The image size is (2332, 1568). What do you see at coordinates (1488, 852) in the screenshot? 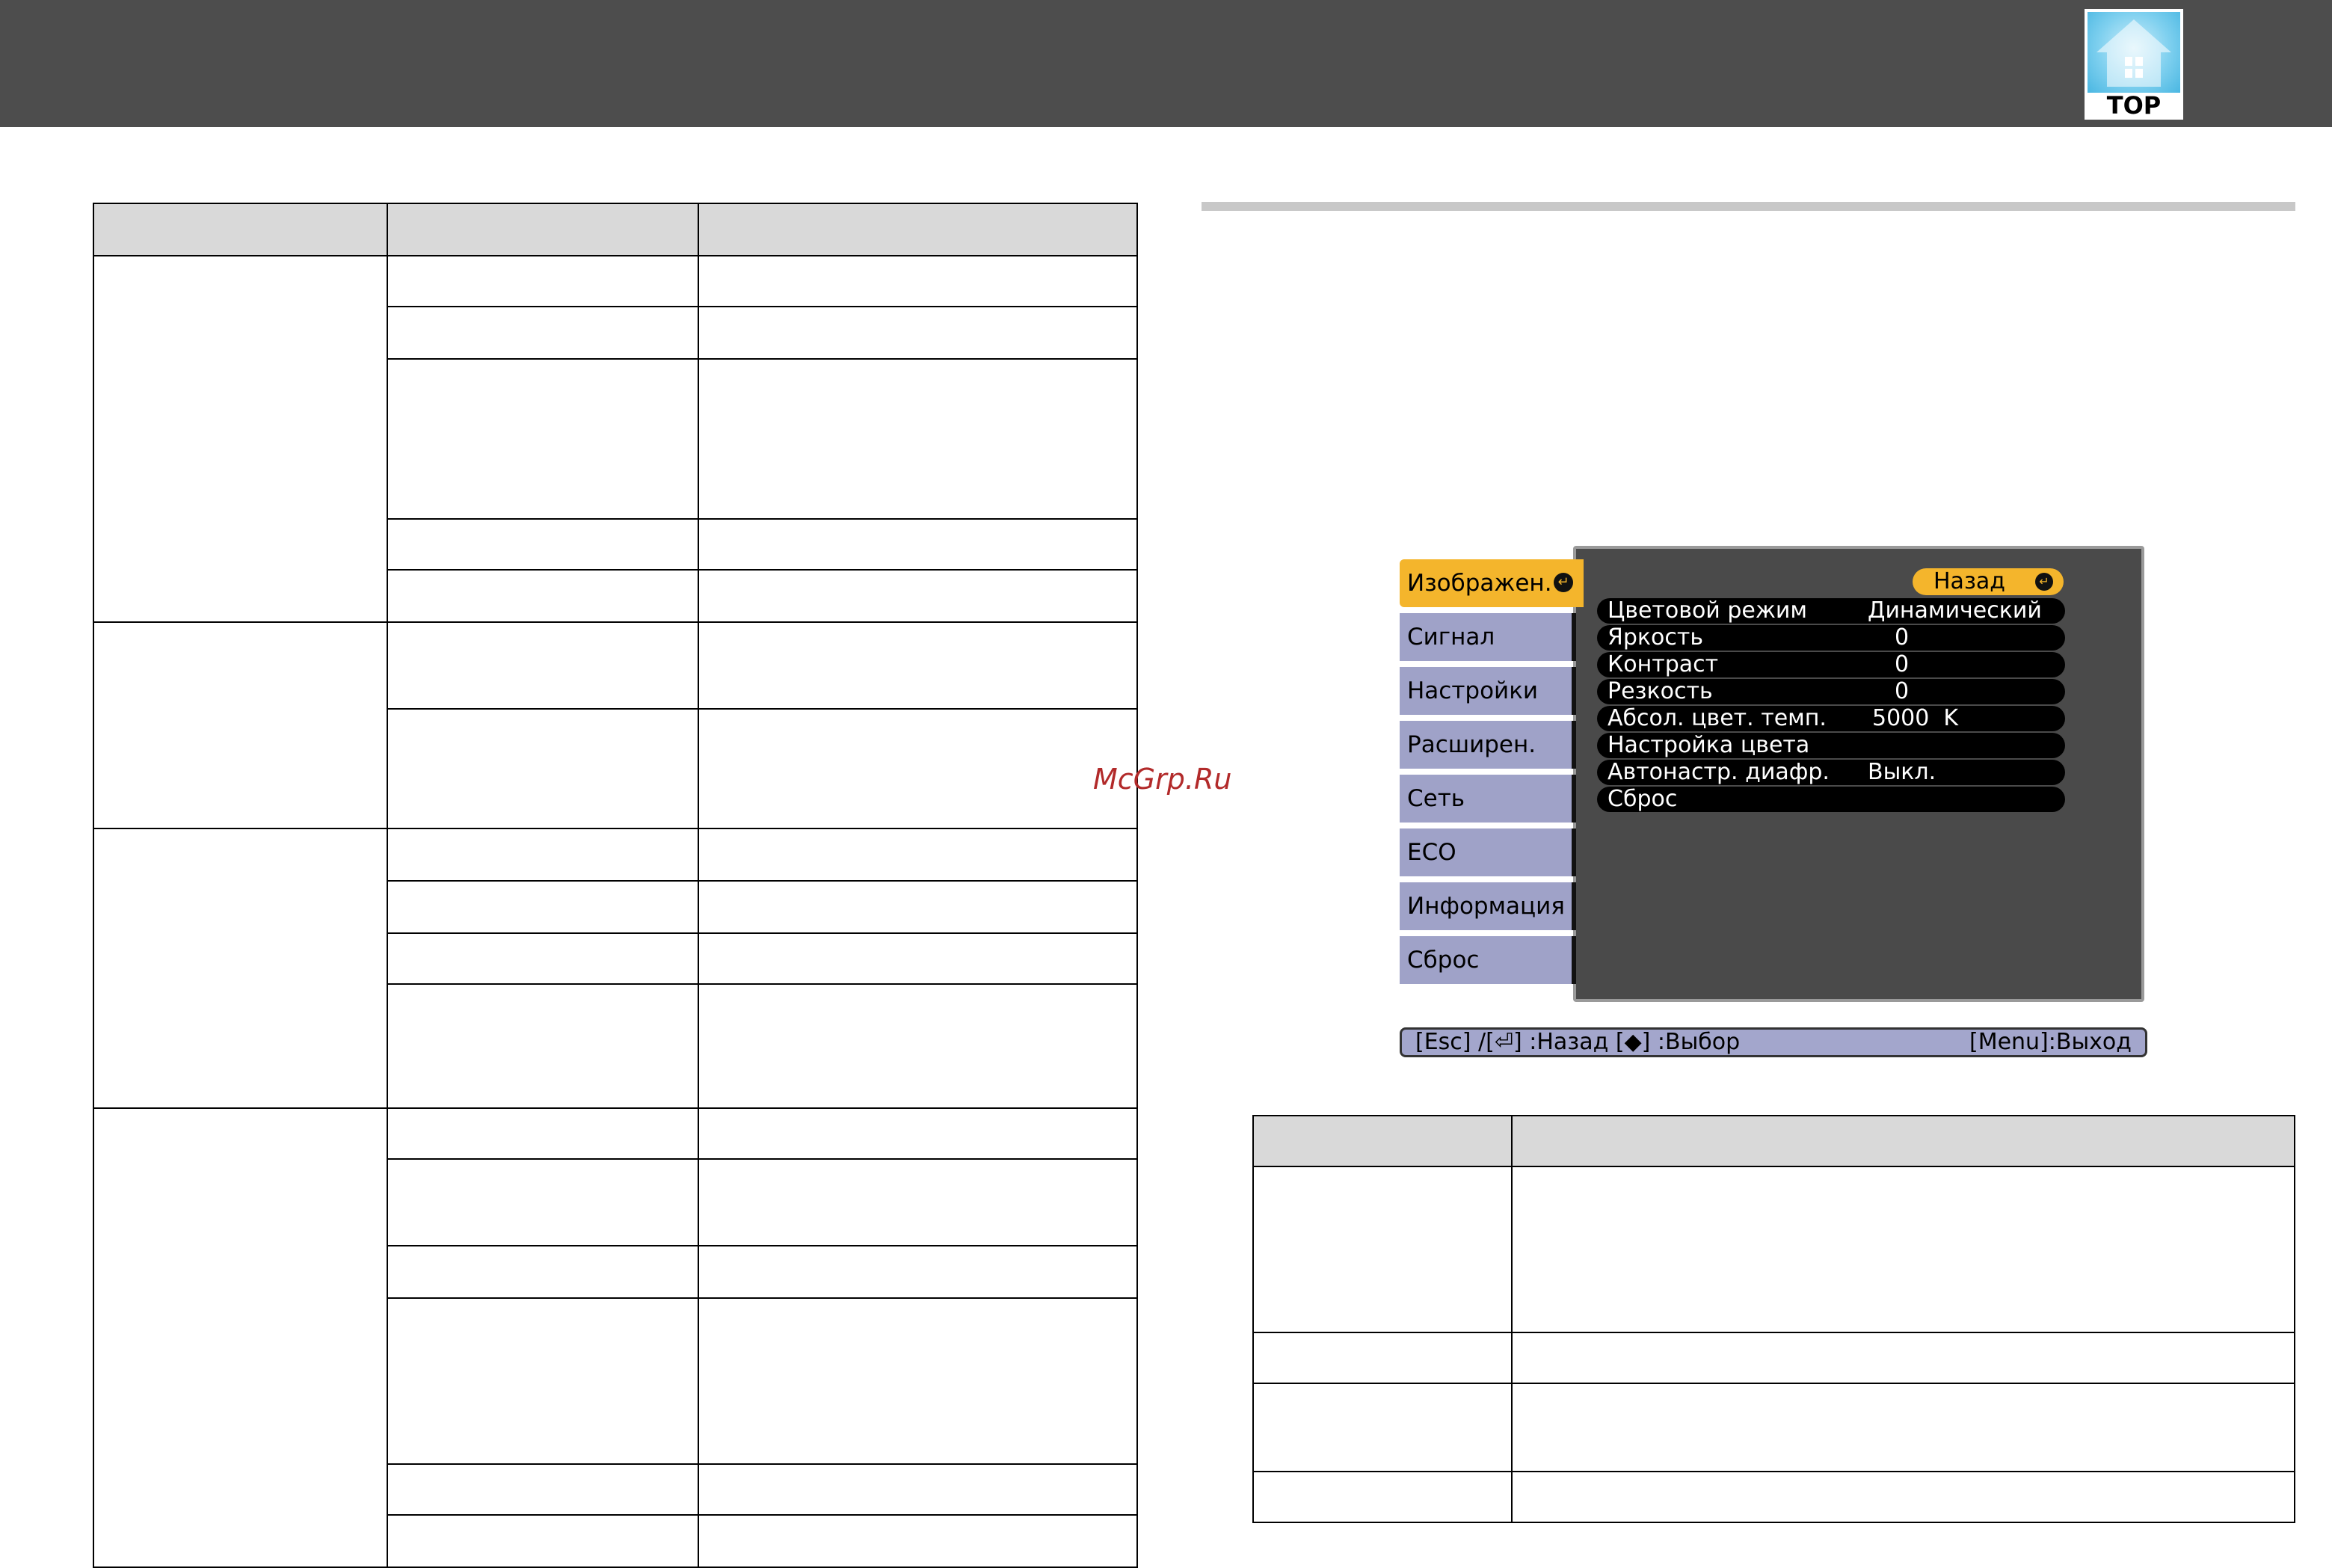
I see `tab-eco: ECO` at bounding box center [1488, 852].